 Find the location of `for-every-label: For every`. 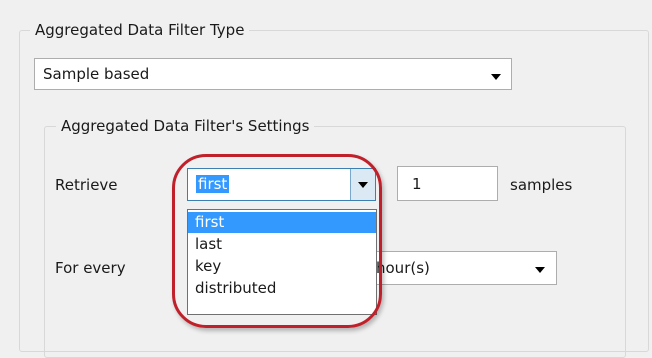

for-every-label: For every is located at coordinates (90, 268).